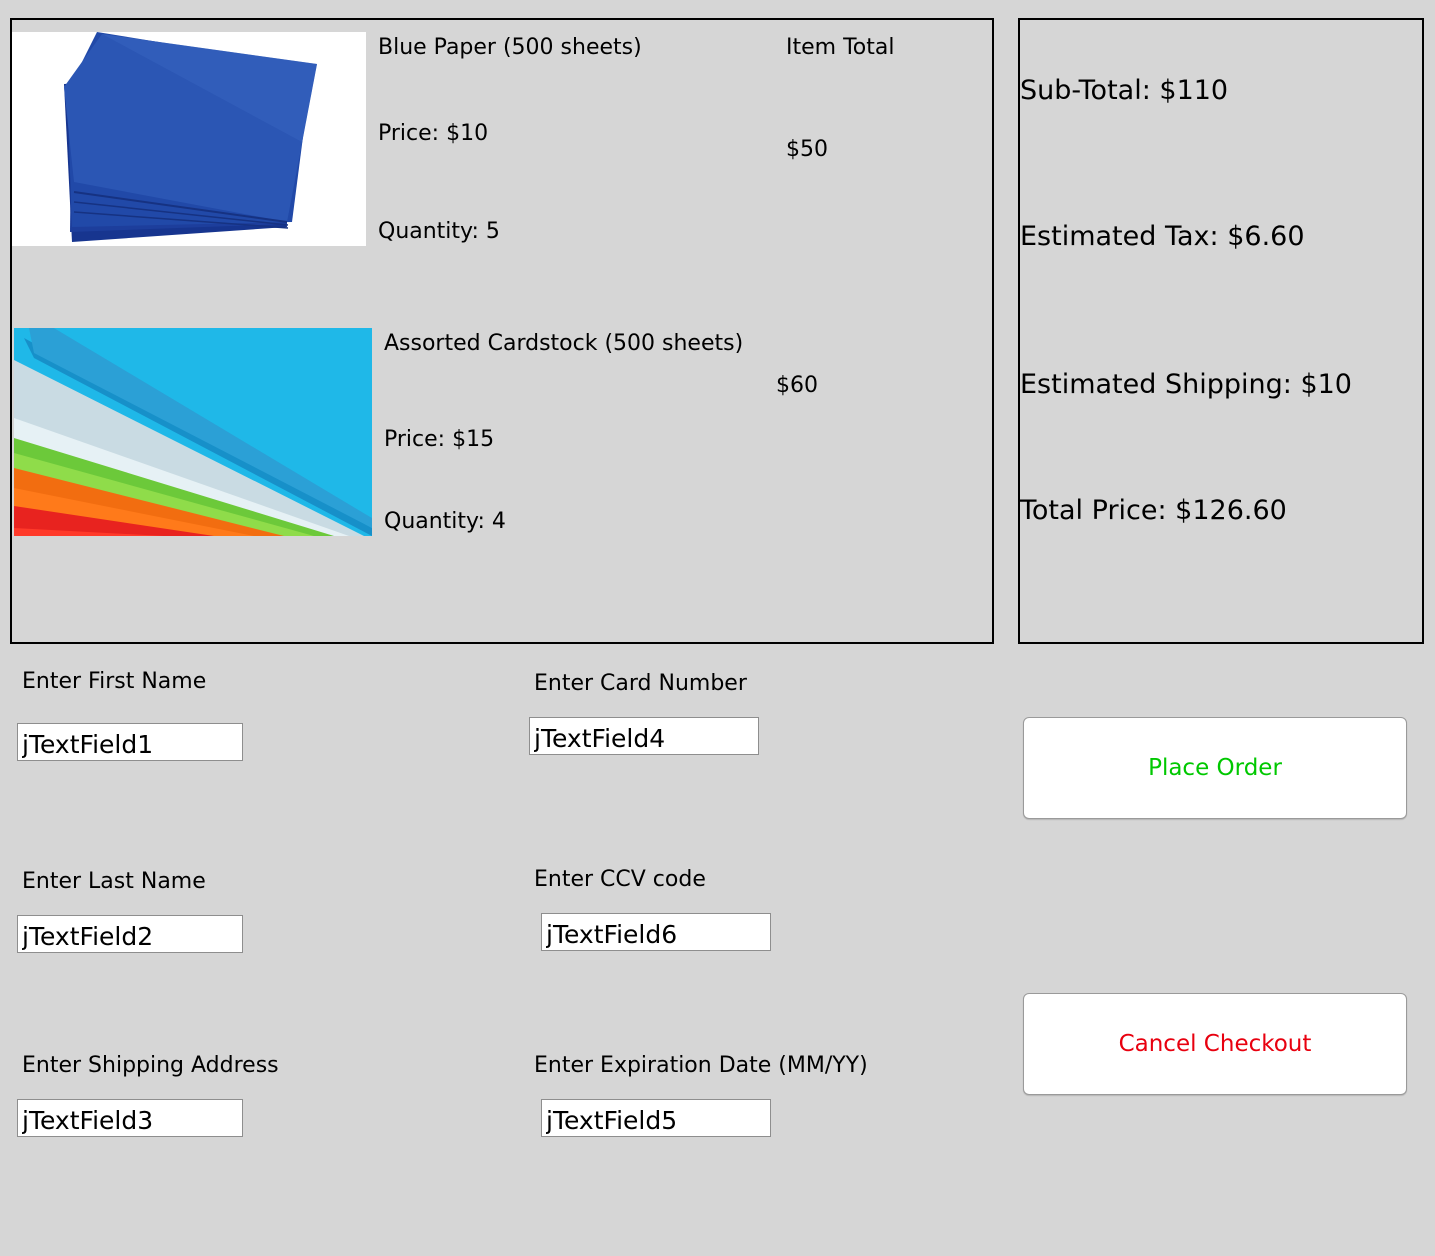 The height and width of the screenshot is (1256, 1435). I want to click on expiration-date-label: Enter Expiration Date (MM/YY), so click(701, 1065).